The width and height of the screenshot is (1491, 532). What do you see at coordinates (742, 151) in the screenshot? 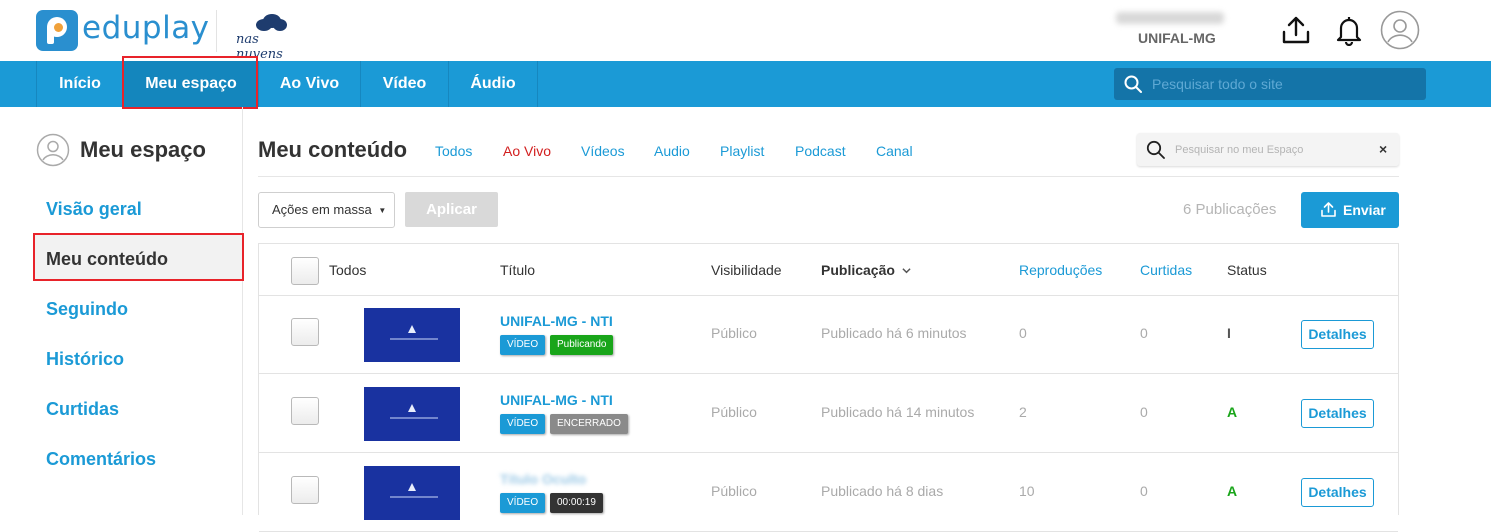
I see `filter-tab-playlist: Playlist` at bounding box center [742, 151].